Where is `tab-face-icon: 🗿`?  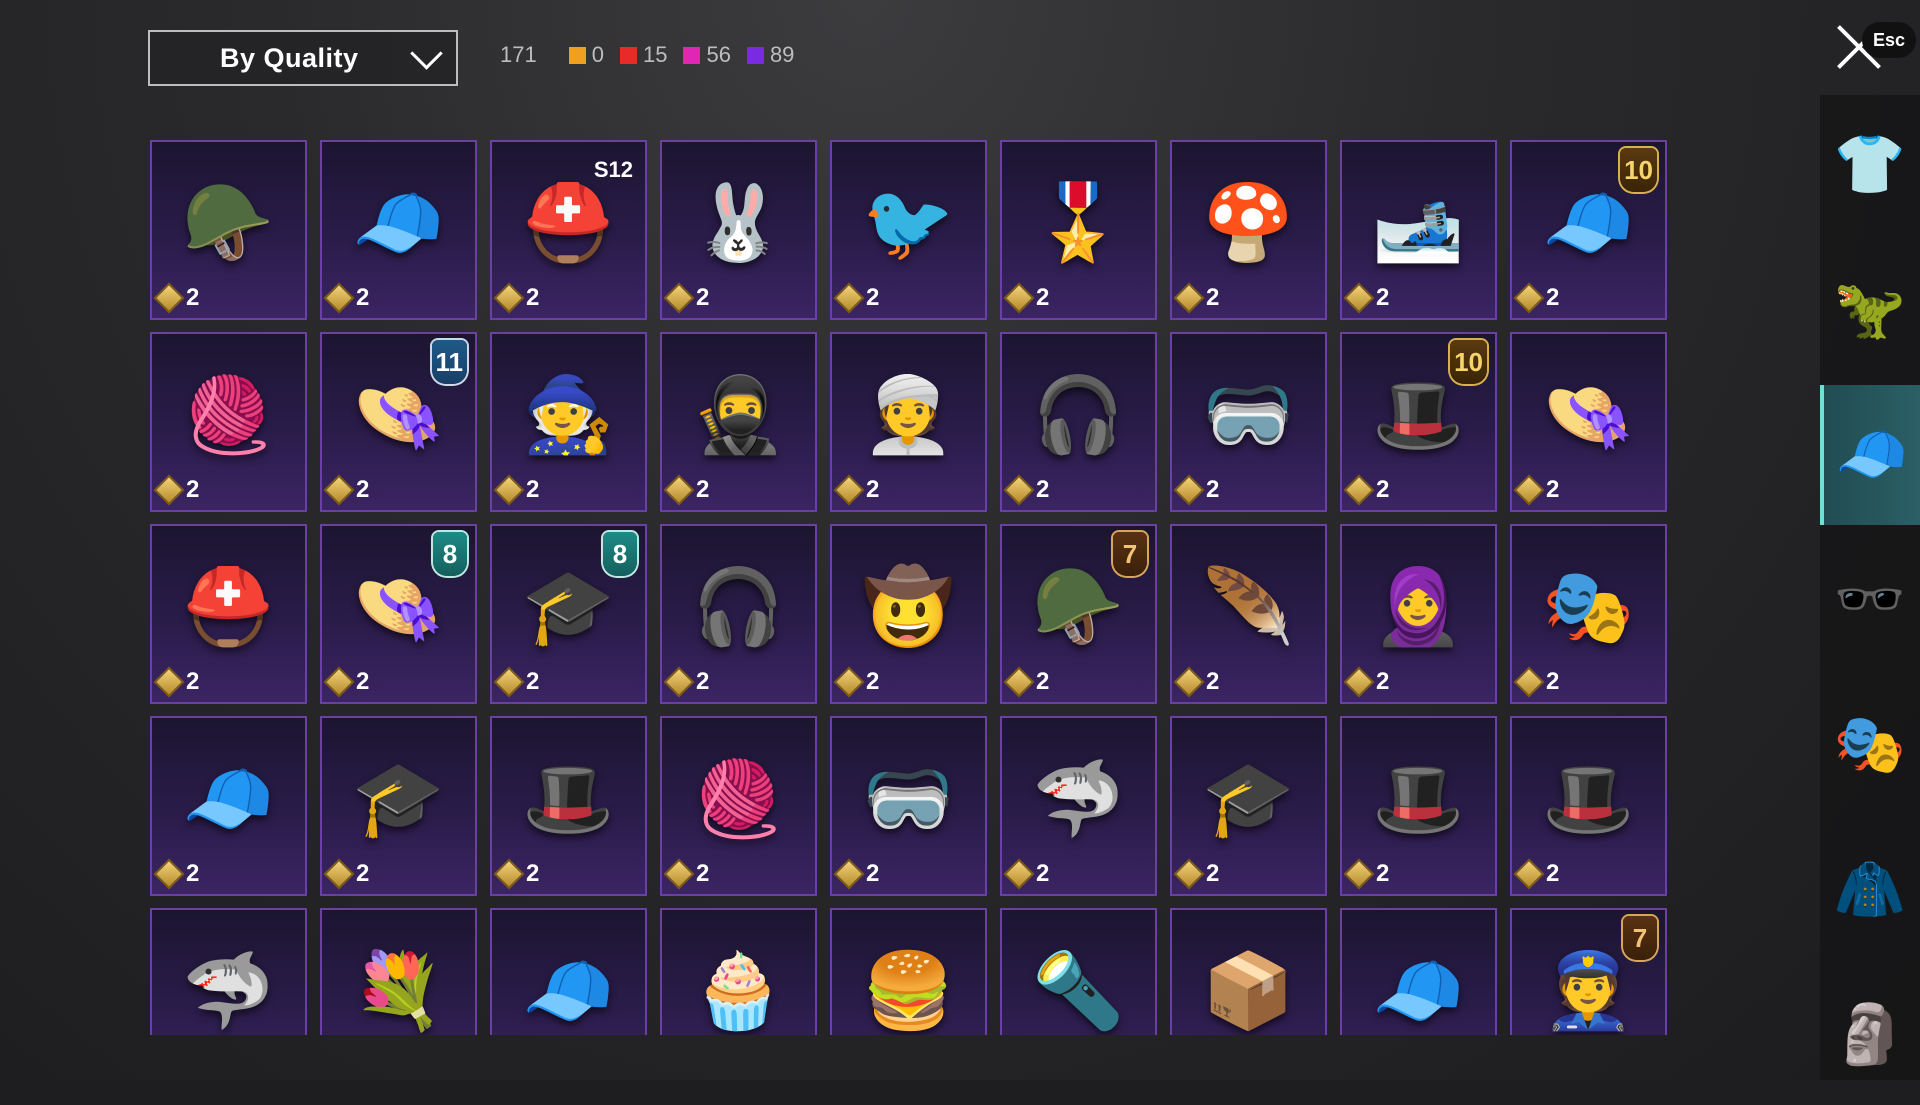 tab-face-icon: 🗿 is located at coordinates (1870, 1035).